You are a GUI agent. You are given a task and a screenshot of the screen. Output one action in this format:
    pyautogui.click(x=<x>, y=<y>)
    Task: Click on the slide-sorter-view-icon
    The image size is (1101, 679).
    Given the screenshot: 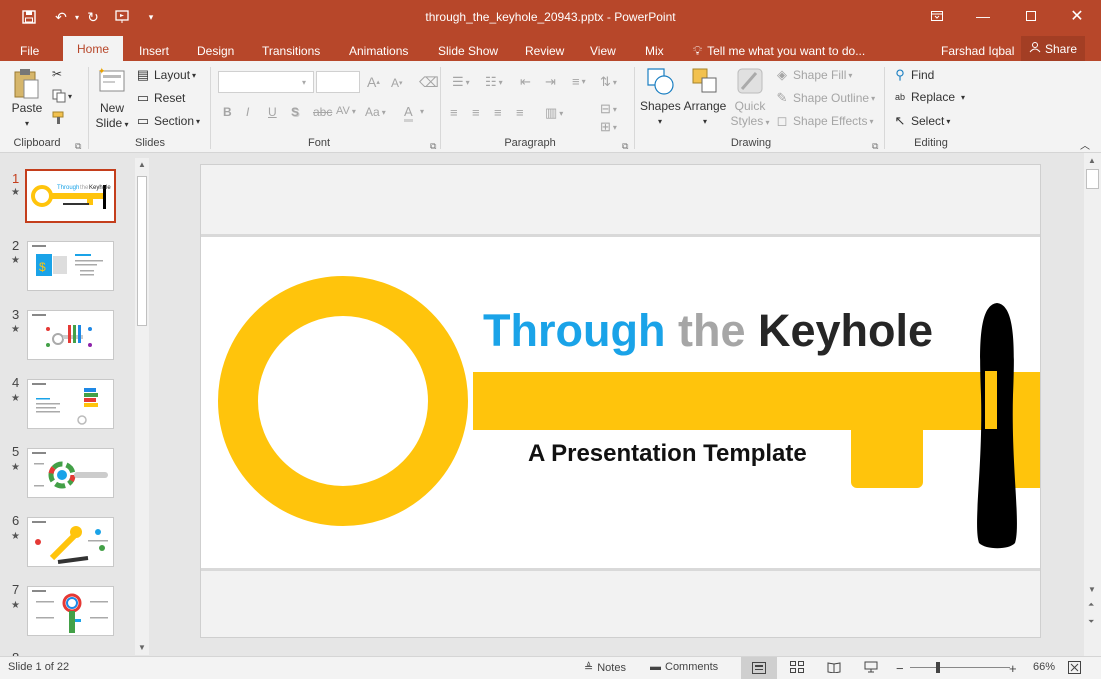 What is the action you would take?
    pyautogui.click(x=797, y=667)
    